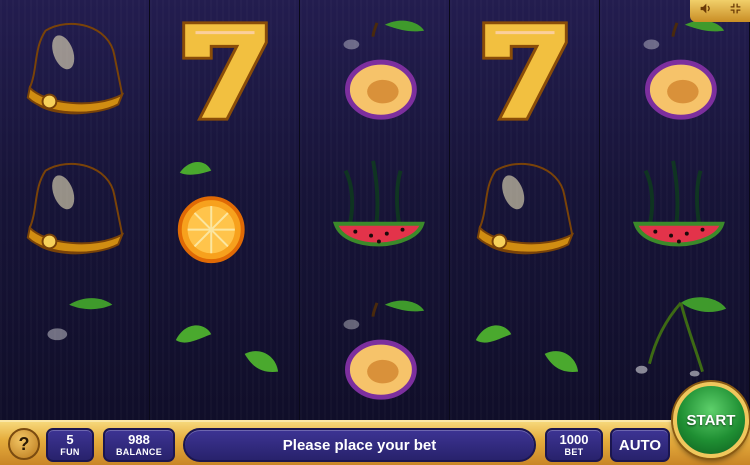 This screenshot has height=465, width=750. I want to click on orange-icon, so click(225, 210).